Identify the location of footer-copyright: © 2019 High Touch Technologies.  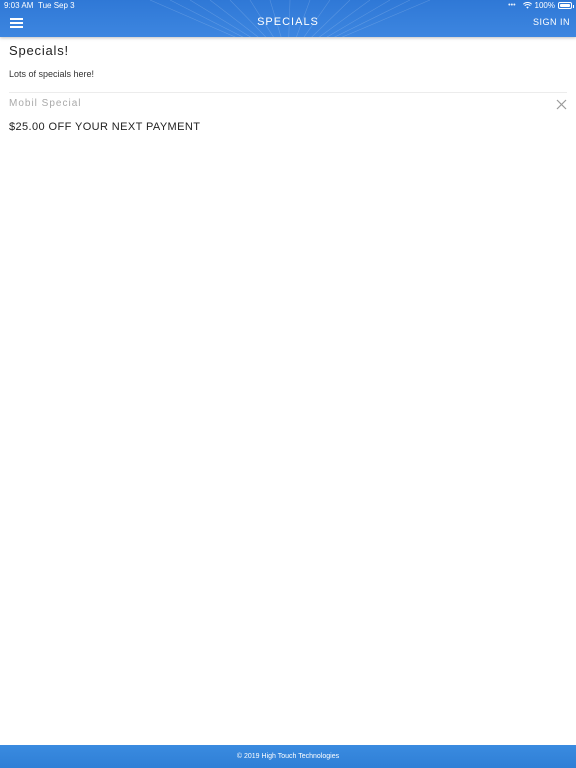
(288, 756).